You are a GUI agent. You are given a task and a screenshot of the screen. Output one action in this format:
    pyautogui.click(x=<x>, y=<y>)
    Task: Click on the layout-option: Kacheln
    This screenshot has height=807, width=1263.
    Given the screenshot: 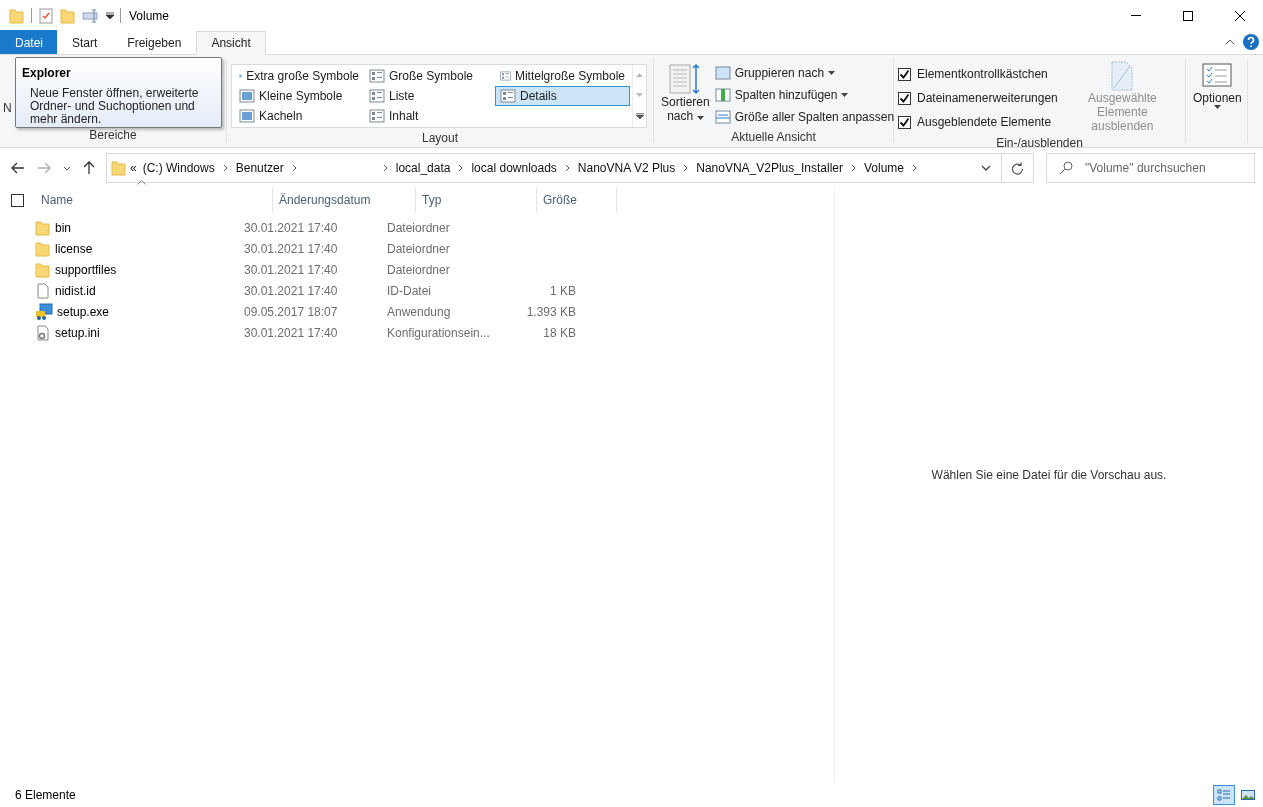 What is the action you would take?
    pyautogui.click(x=299, y=116)
    